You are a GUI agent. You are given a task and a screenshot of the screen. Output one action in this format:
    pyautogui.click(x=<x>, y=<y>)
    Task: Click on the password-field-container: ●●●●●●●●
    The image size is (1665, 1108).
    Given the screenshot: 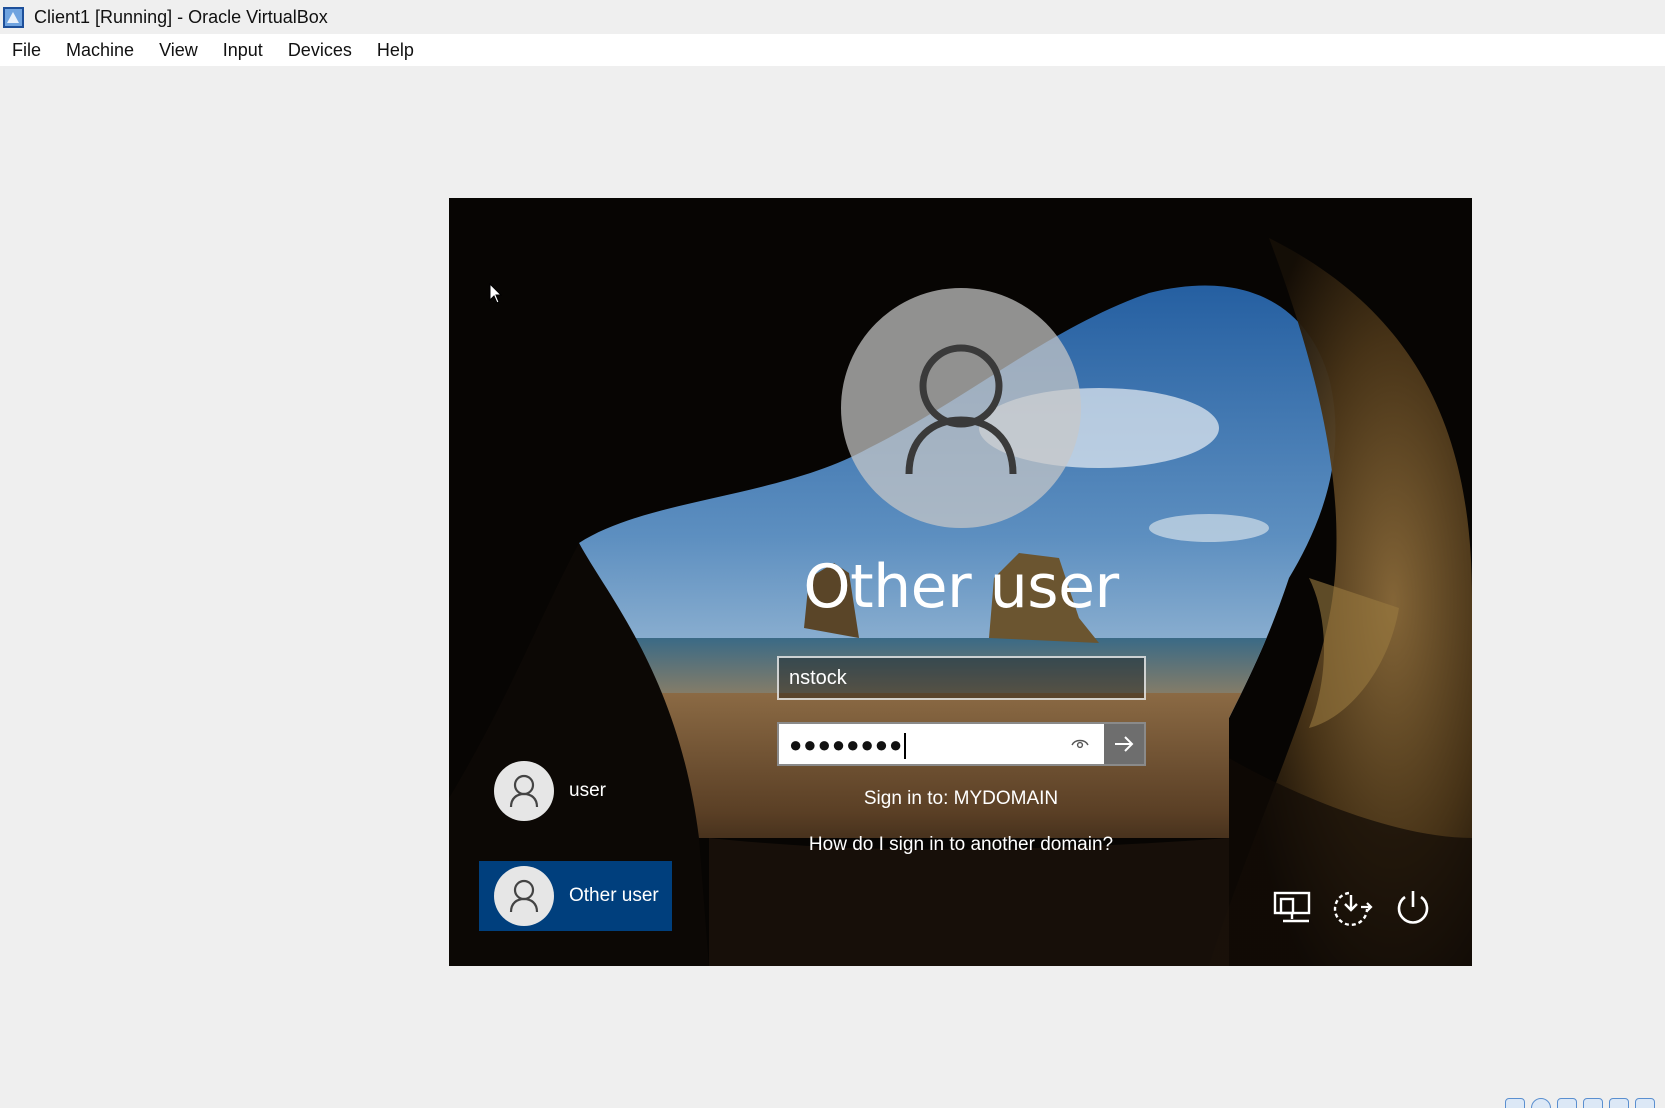 What is the action you would take?
    pyautogui.click(x=961, y=744)
    